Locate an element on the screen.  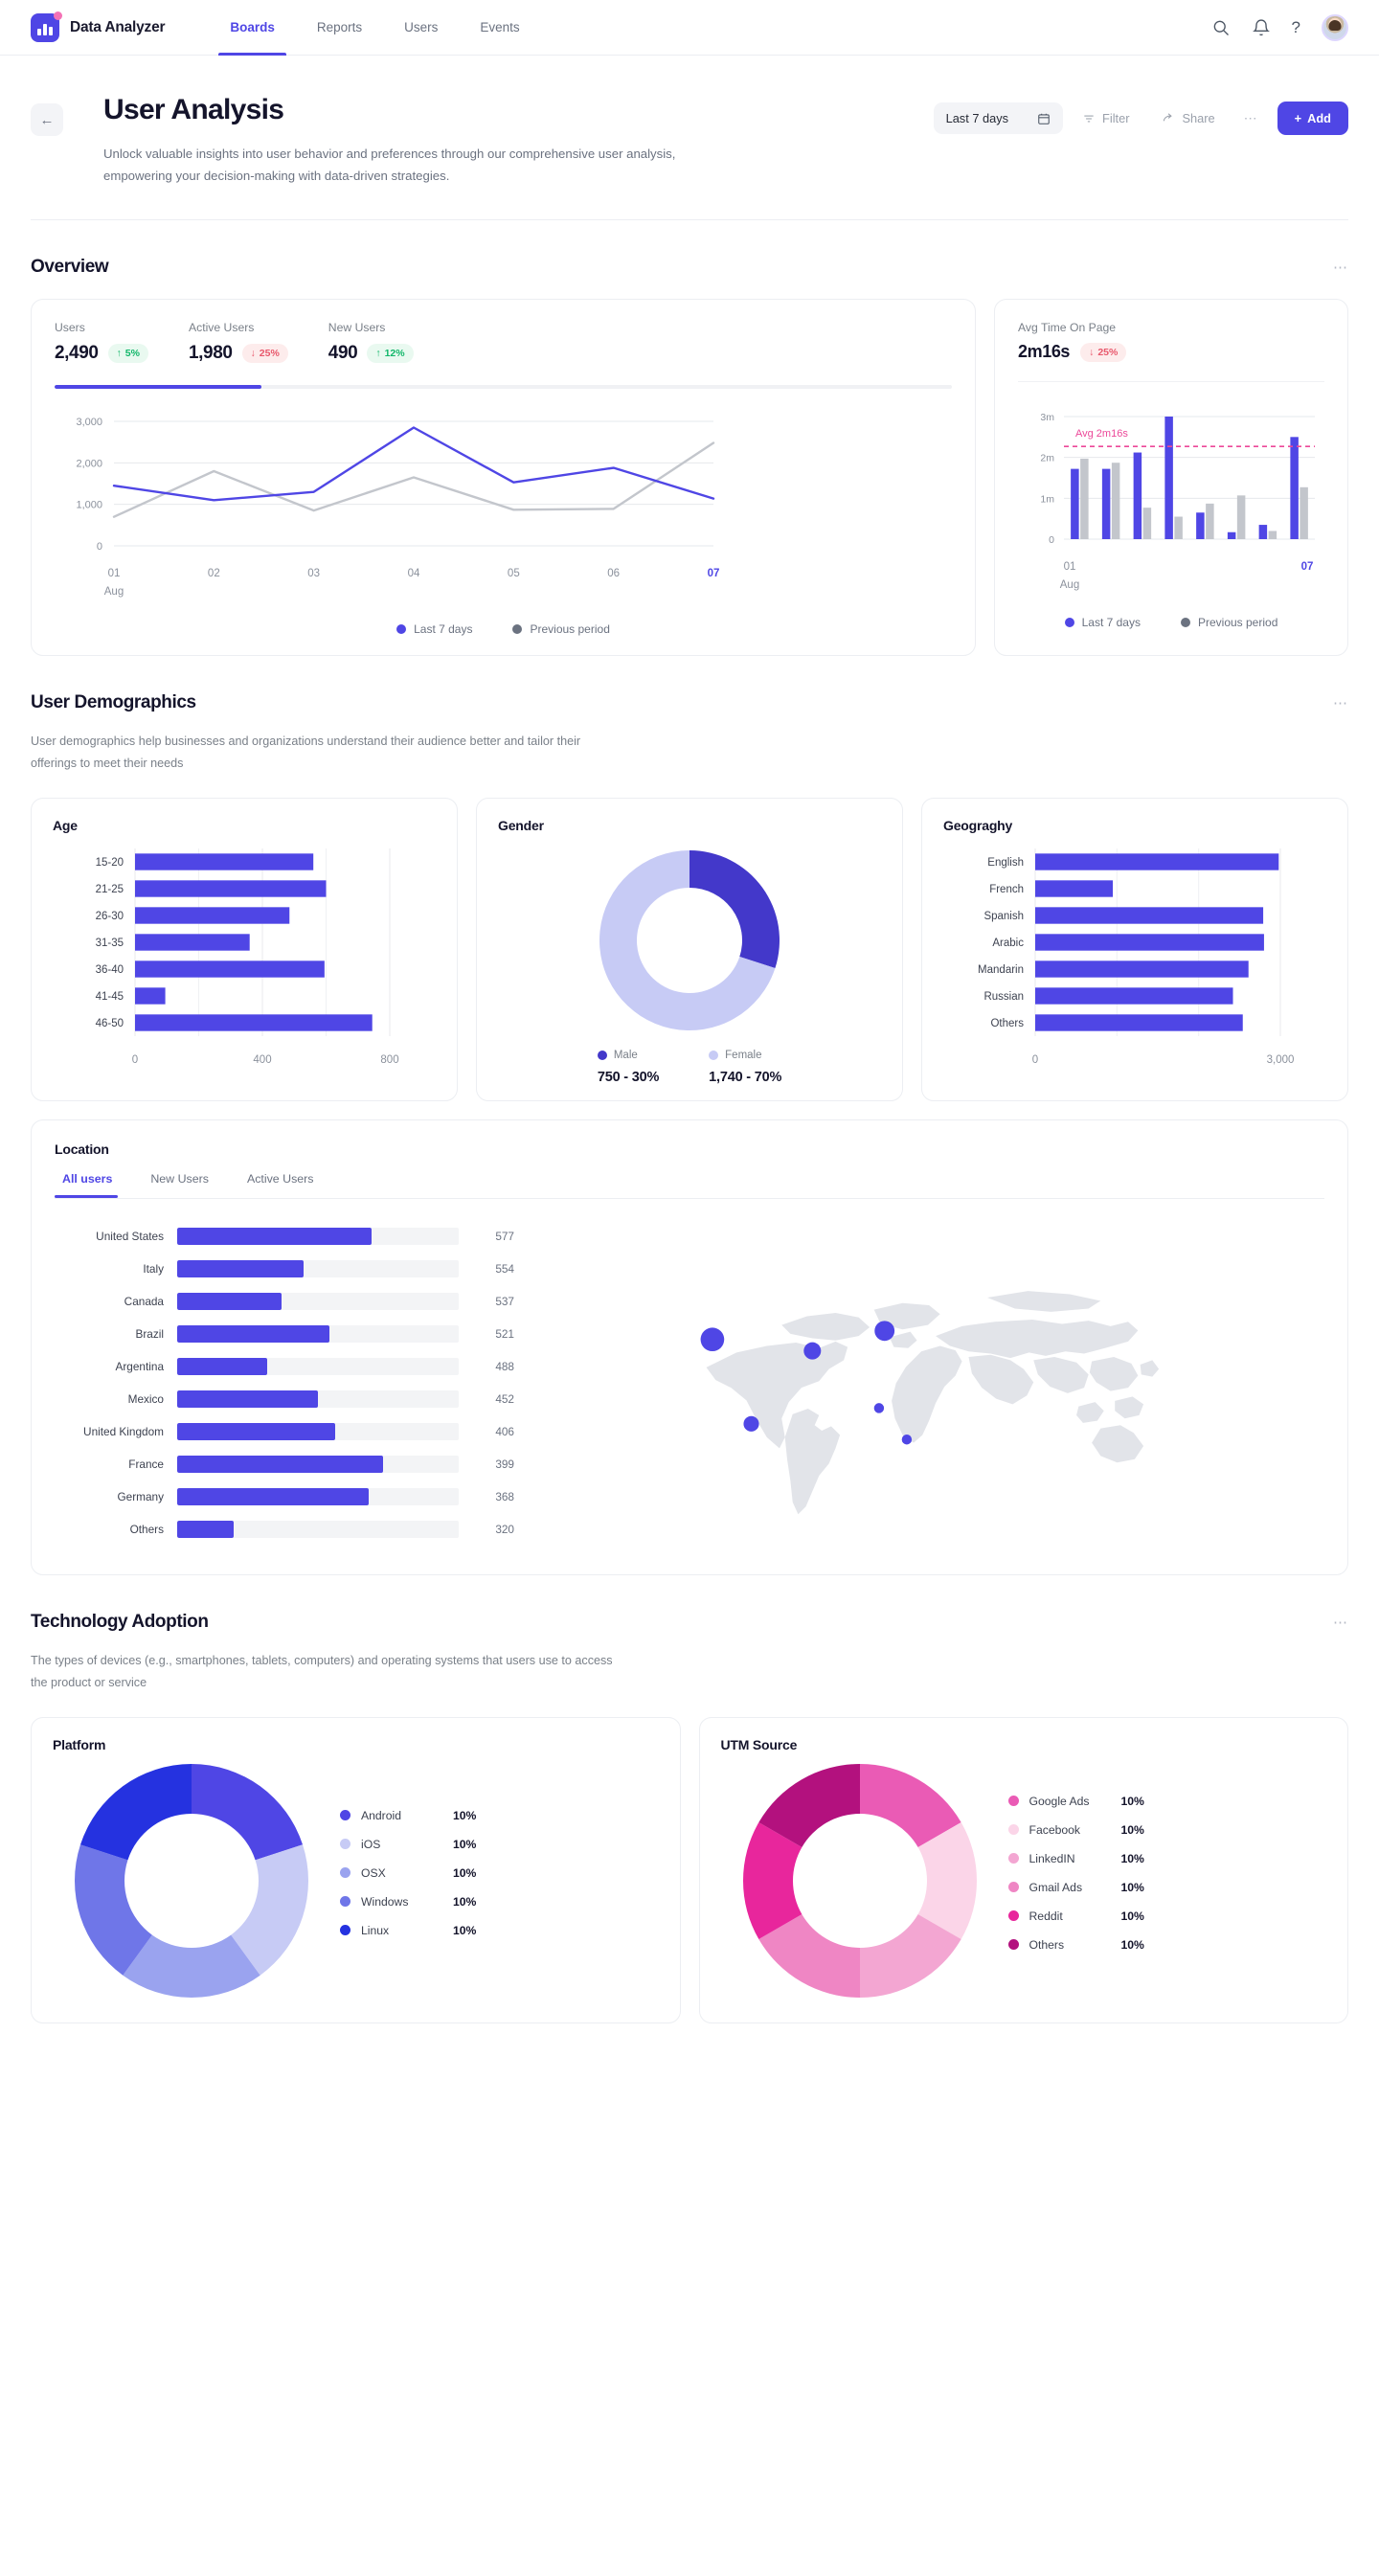
filter-icon is located at coordinates (1089, 118).